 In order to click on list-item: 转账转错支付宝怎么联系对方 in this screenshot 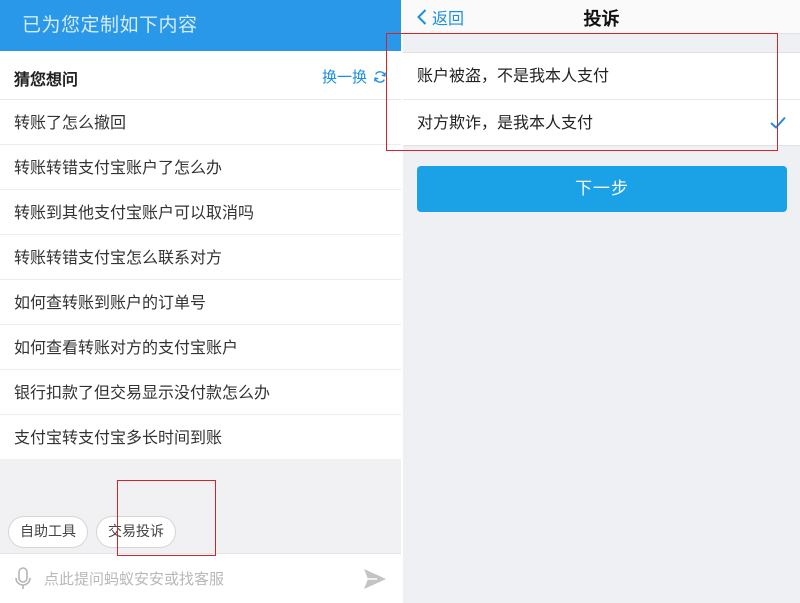, I will do `click(200, 257)`.